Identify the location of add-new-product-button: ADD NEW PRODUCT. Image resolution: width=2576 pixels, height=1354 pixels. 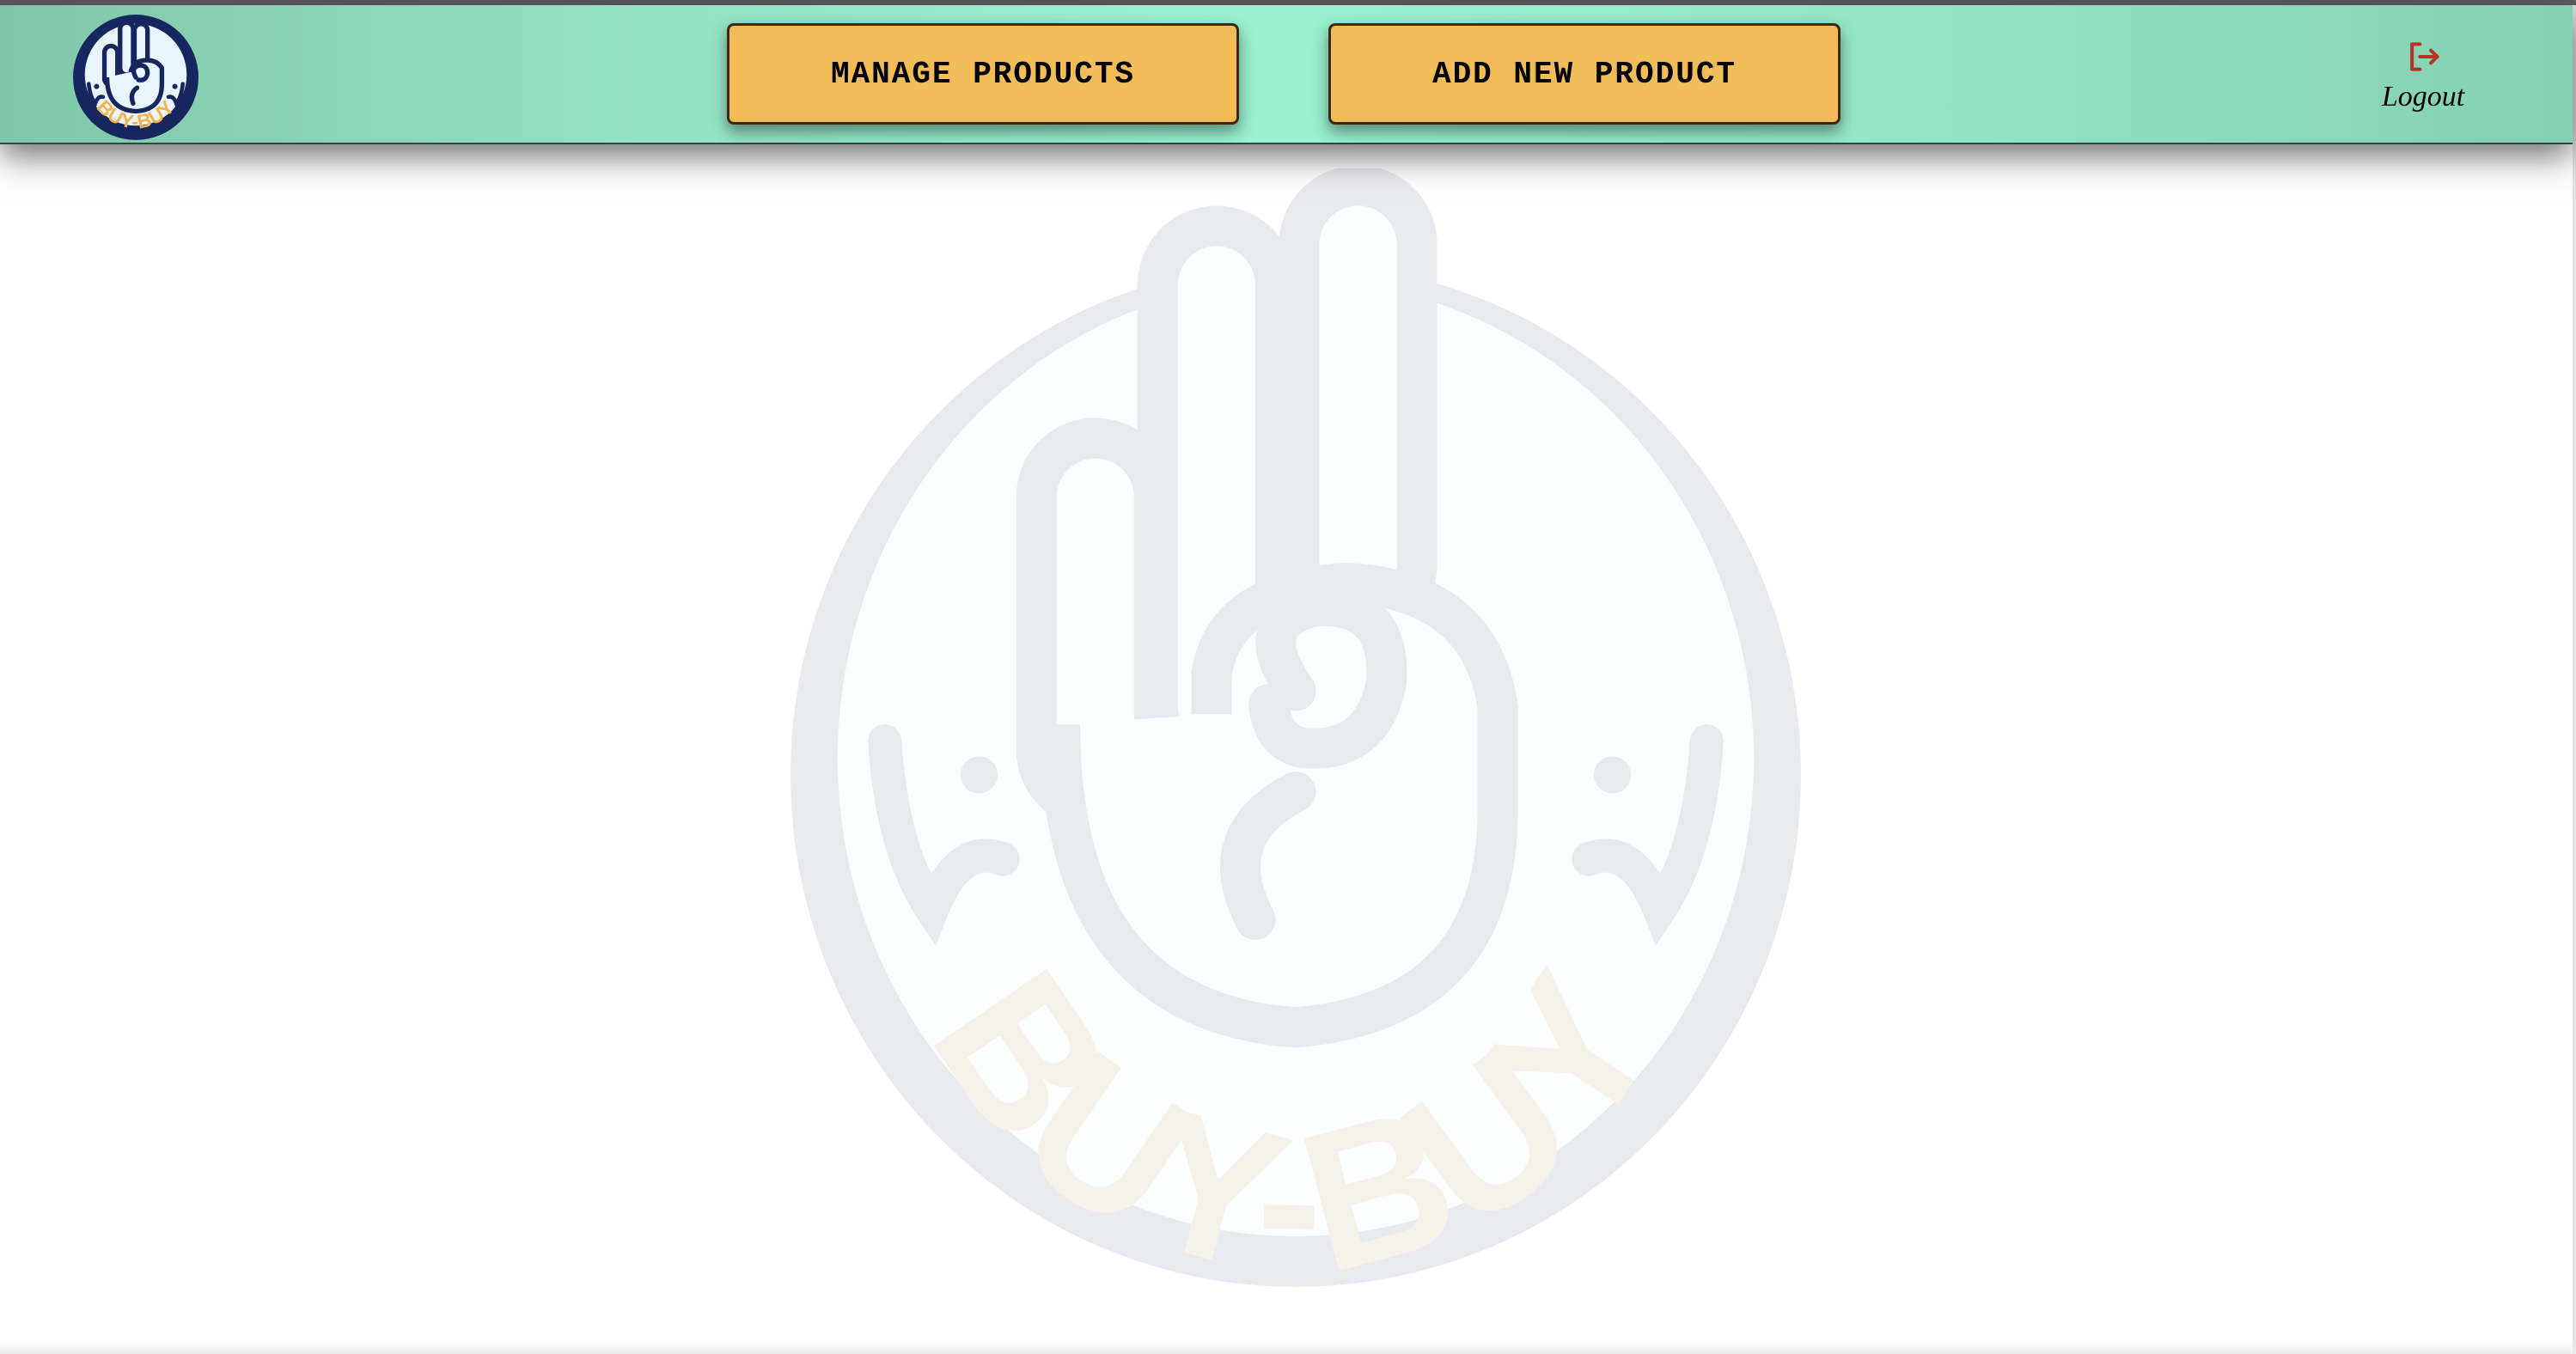
(1584, 74).